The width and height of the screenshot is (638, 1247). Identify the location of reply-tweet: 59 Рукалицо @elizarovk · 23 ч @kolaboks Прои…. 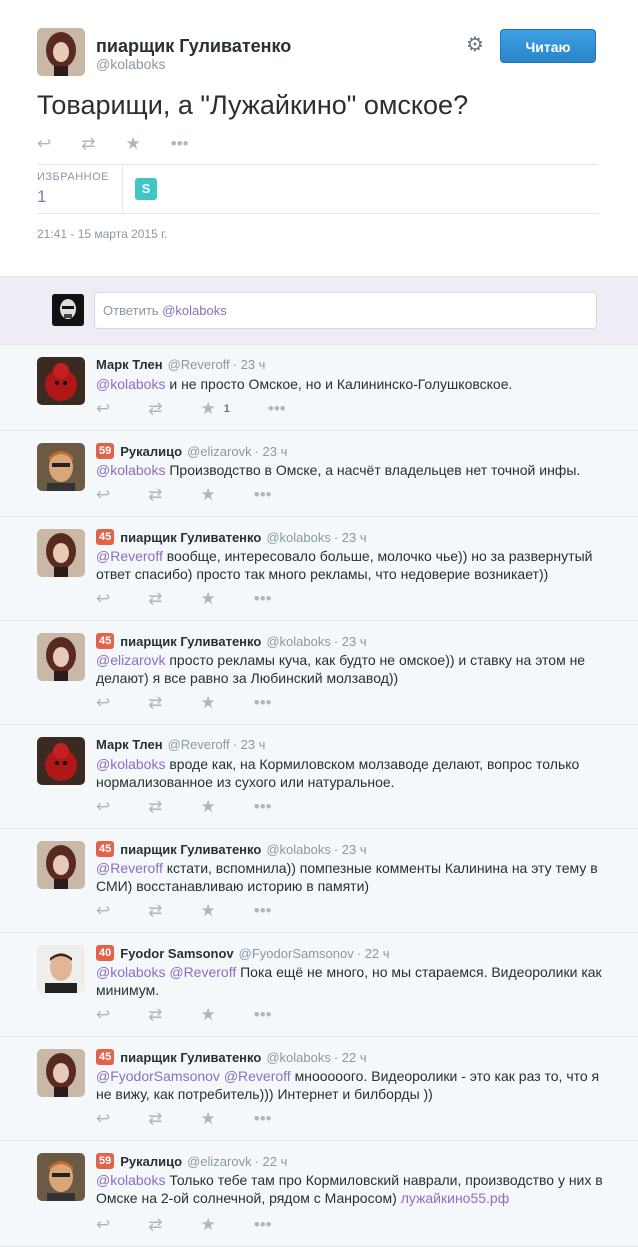
(319, 474).